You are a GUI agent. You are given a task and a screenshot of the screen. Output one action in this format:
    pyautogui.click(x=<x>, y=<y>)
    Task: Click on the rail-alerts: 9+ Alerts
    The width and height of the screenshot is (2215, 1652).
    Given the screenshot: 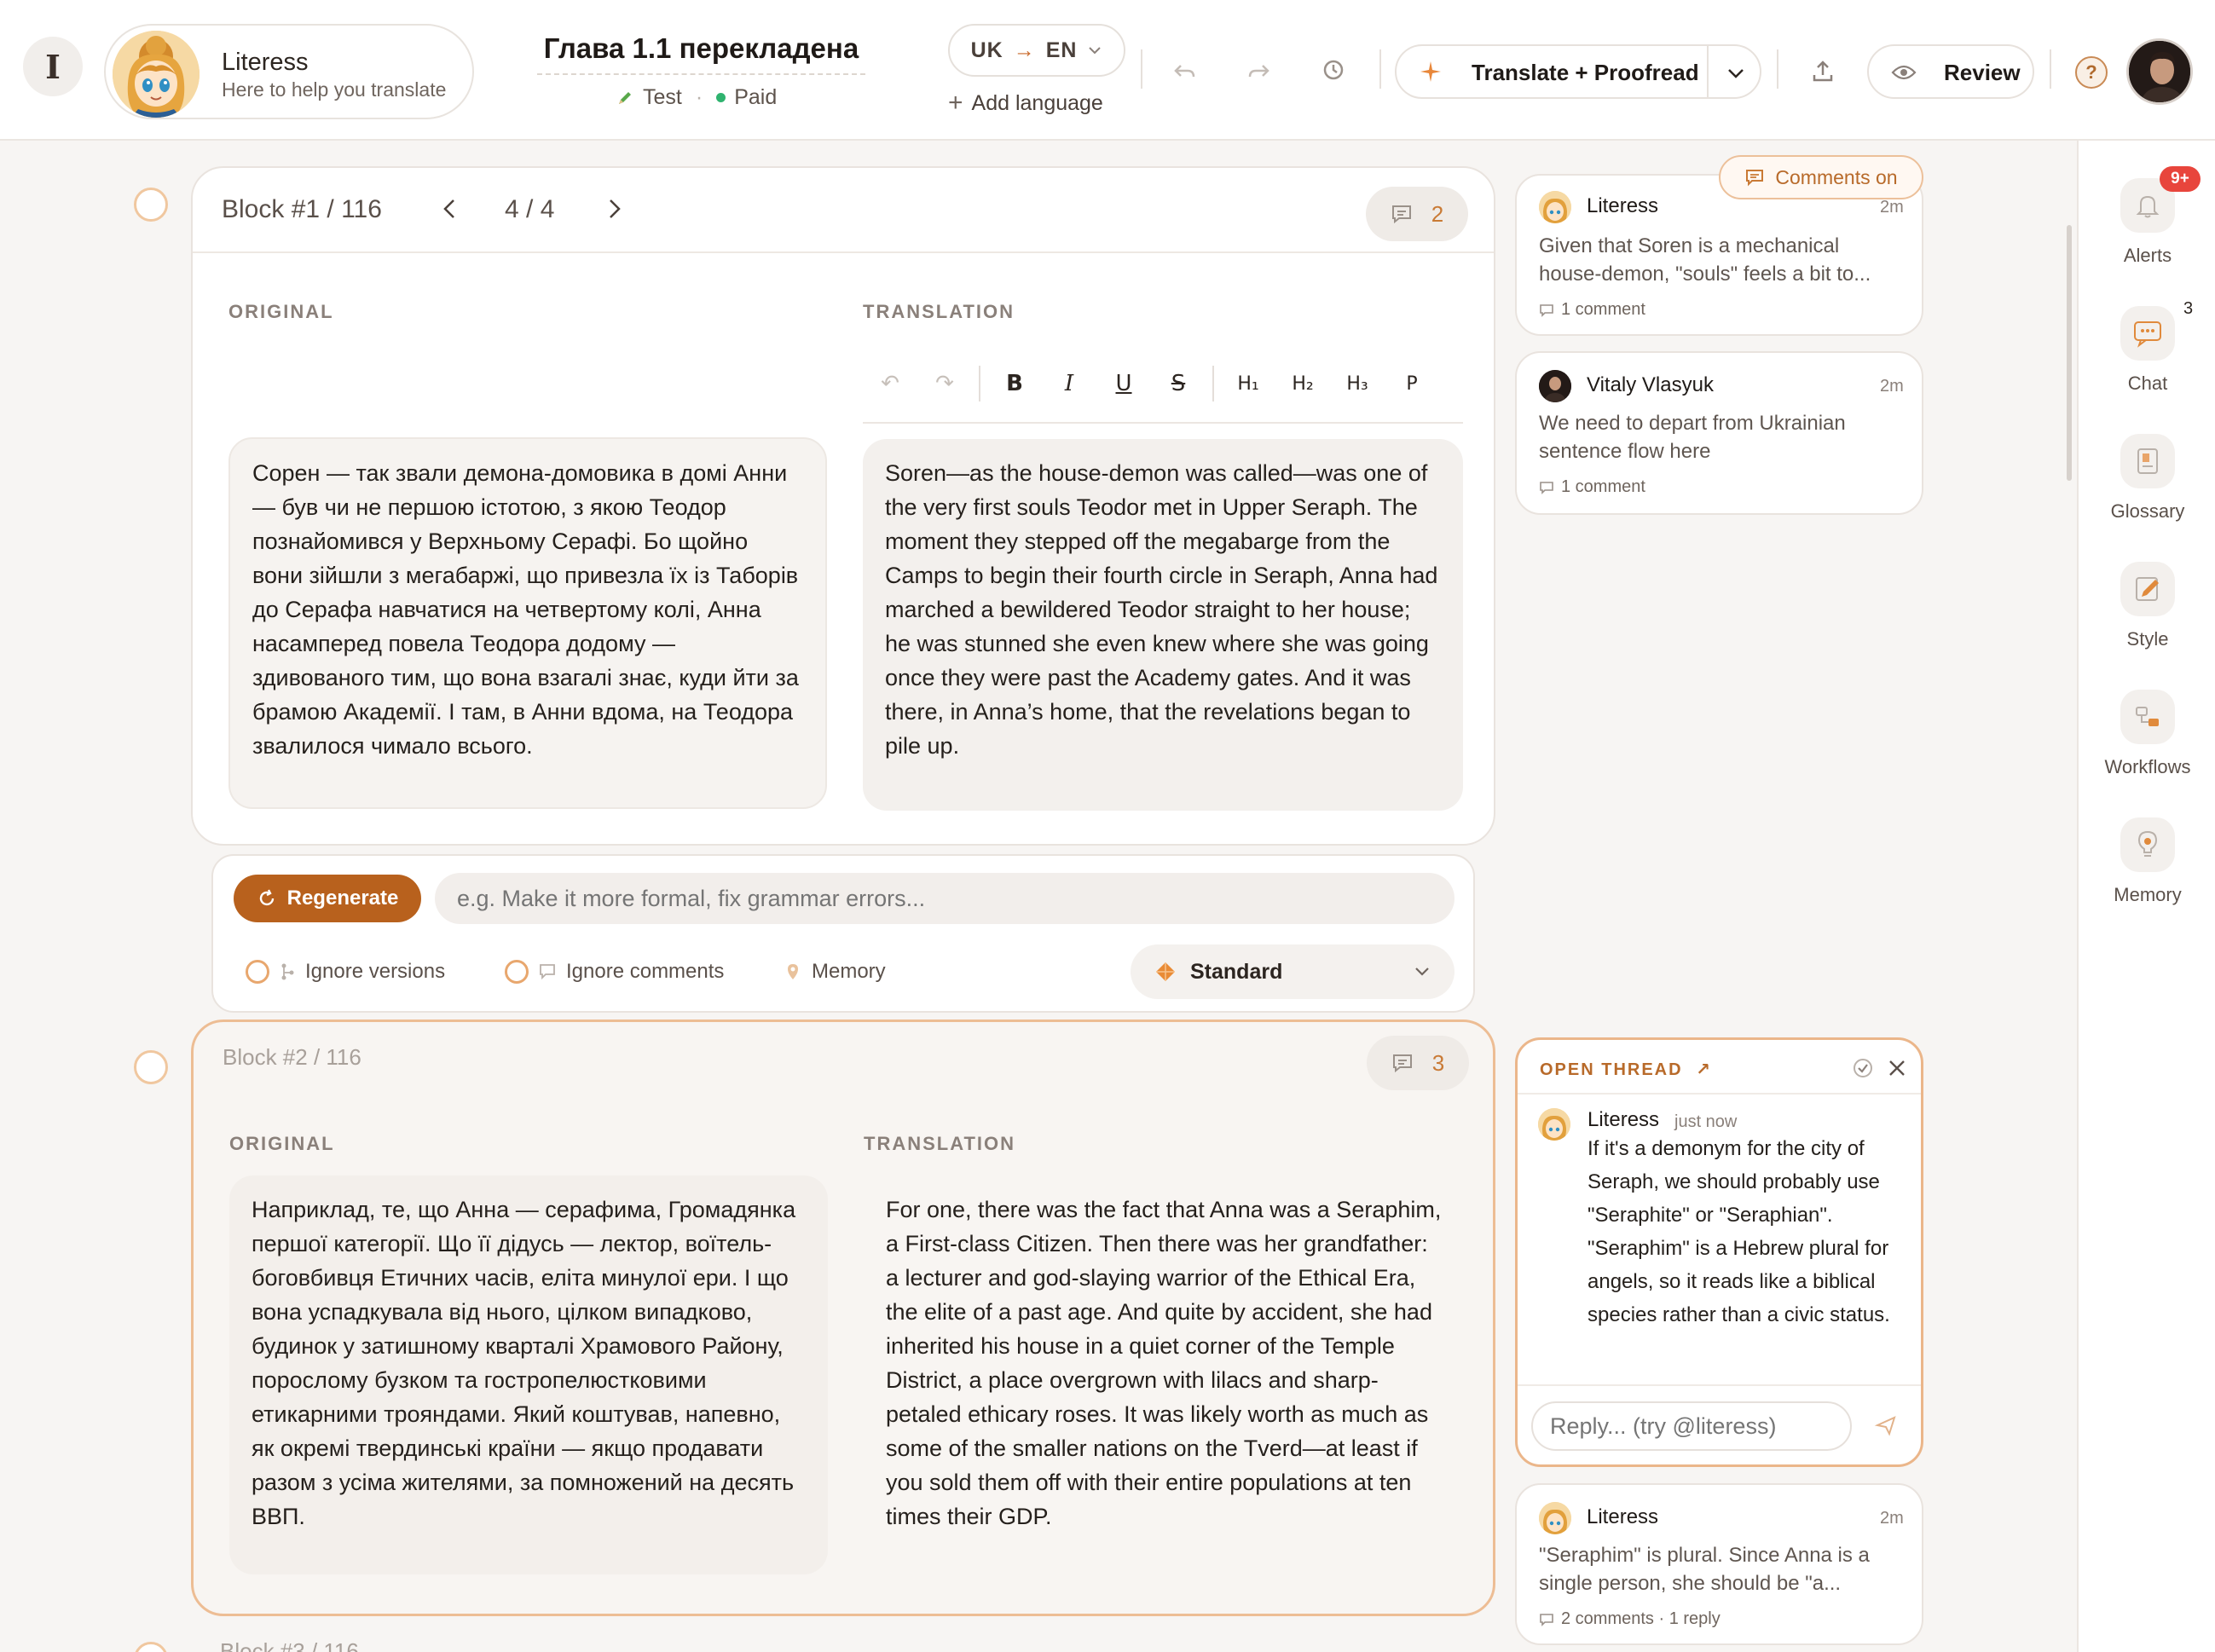 What is the action you would take?
    pyautogui.click(x=2147, y=216)
    